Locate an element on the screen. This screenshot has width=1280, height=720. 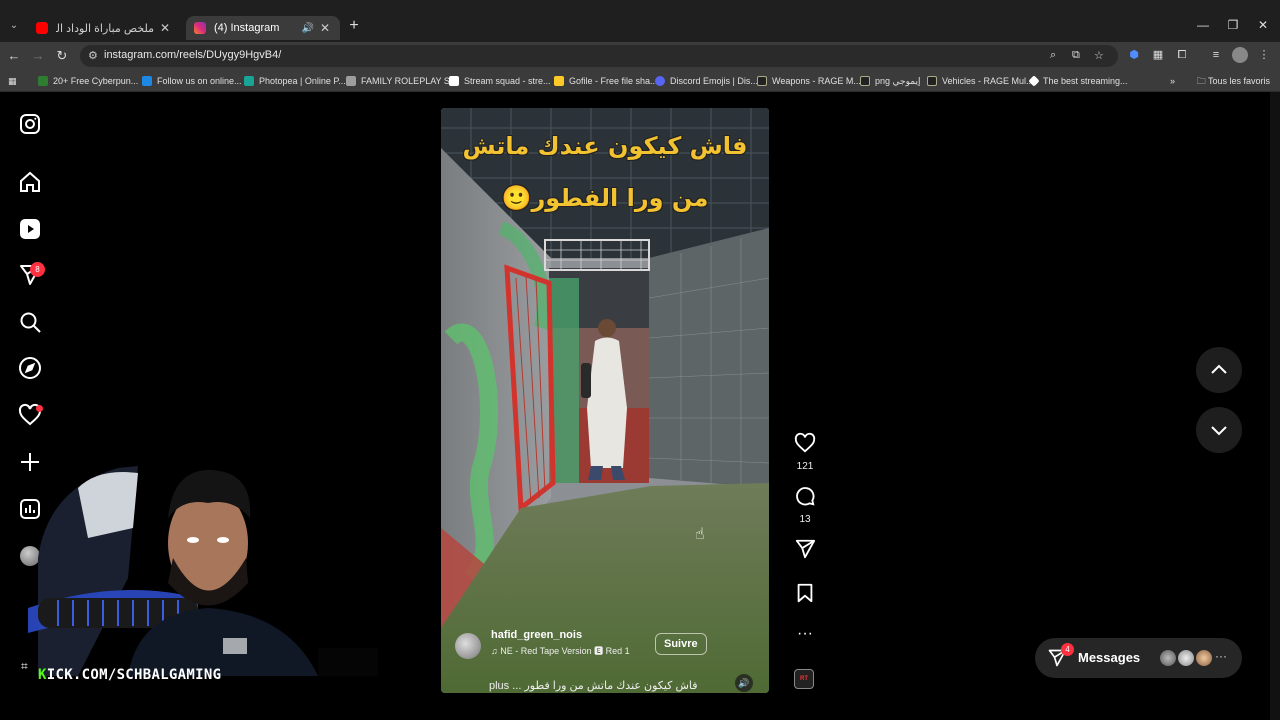
comment-count: 13 is located at coordinates (805, 519).